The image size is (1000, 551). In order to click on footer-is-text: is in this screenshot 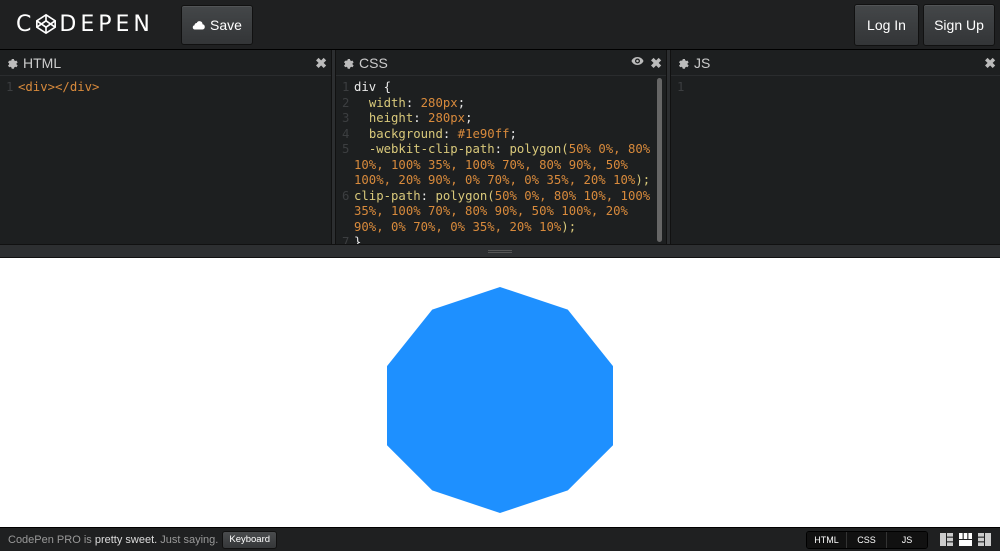, I will do `click(87, 539)`.